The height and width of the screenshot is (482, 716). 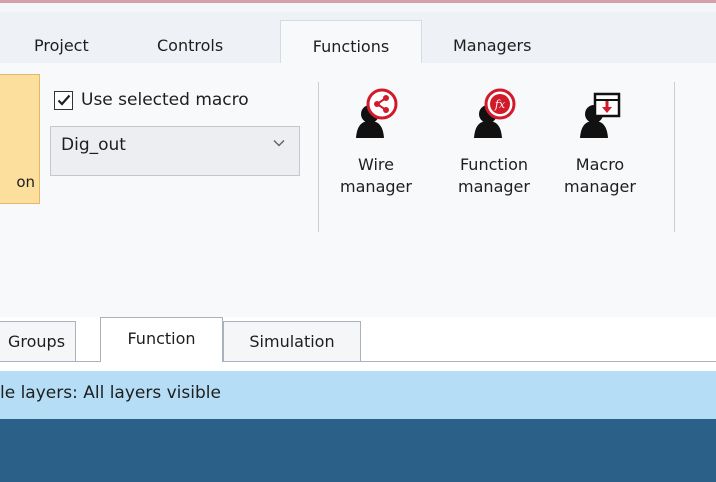 What do you see at coordinates (358, 6) in the screenshot?
I see `window-top-strip` at bounding box center [358, 6].